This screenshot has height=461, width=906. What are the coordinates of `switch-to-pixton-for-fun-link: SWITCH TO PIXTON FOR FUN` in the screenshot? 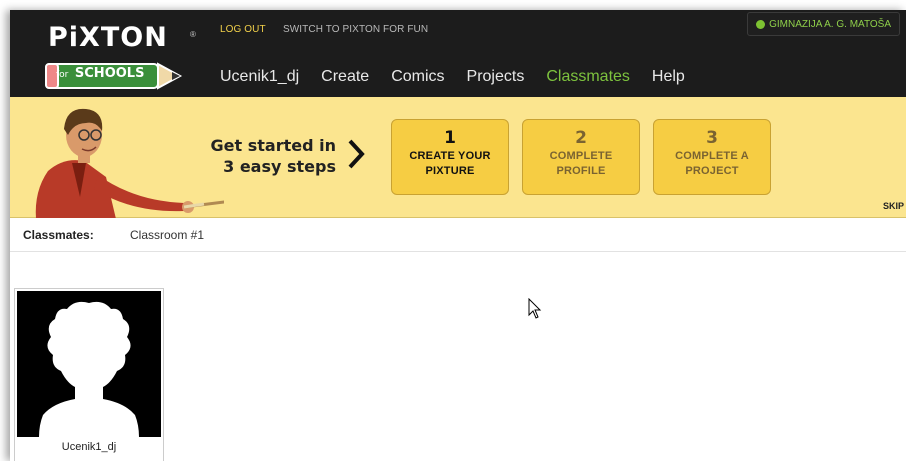 It's located at (355, 29).